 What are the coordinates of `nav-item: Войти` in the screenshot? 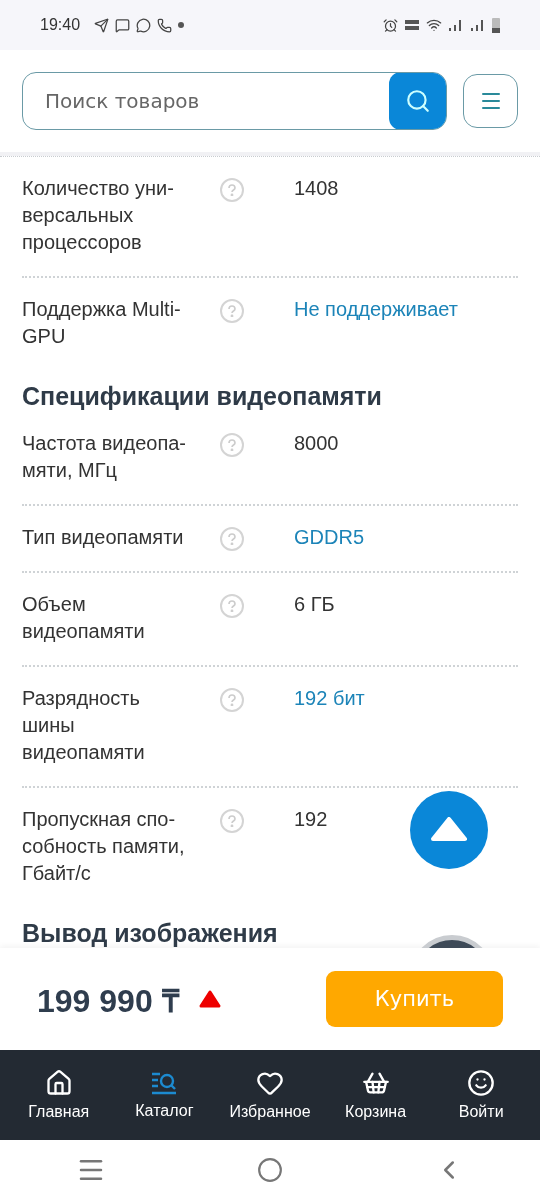 It's located at (481, 1095).